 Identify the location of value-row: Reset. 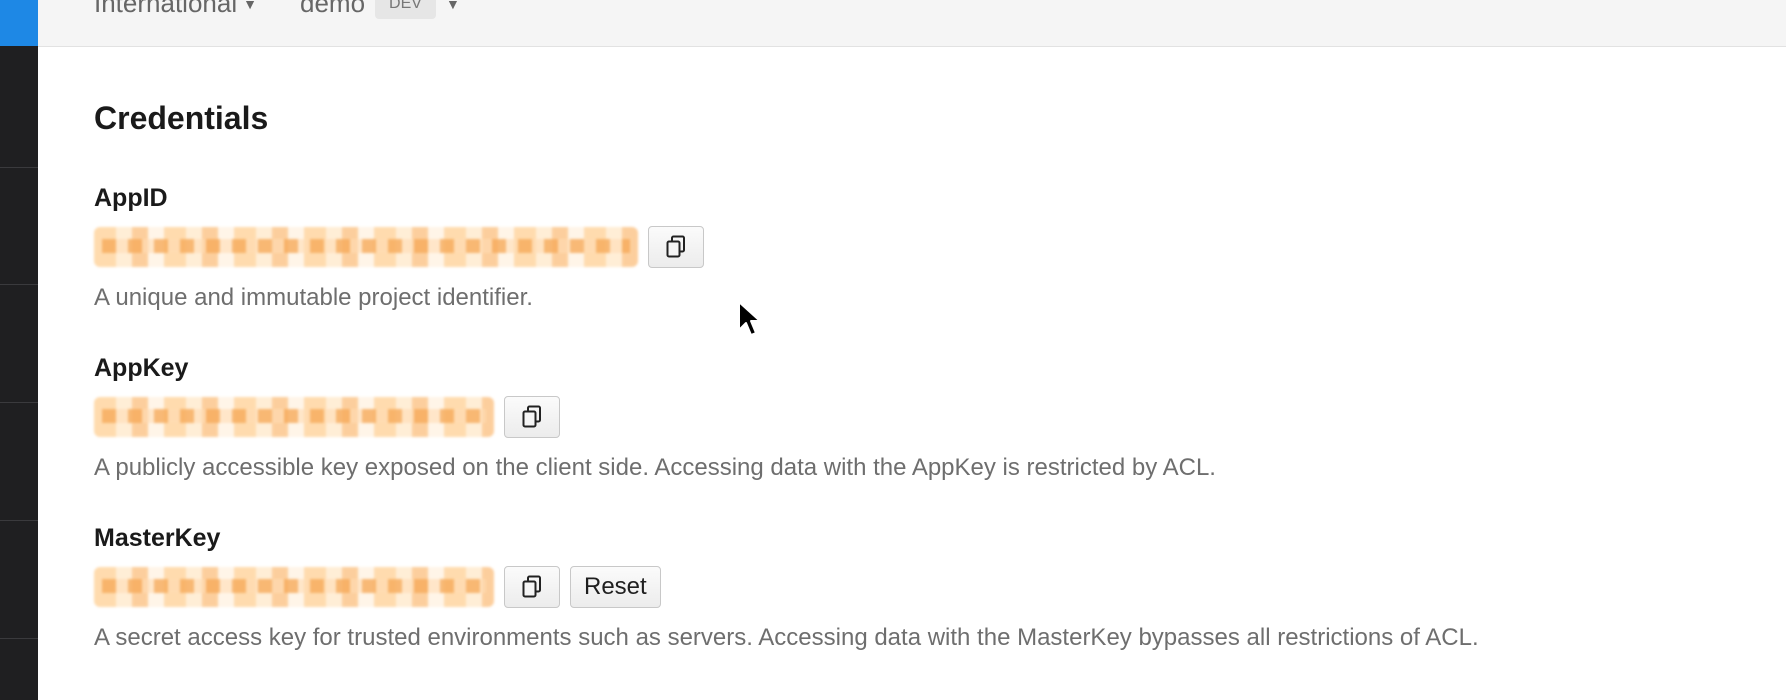
(894, 587).